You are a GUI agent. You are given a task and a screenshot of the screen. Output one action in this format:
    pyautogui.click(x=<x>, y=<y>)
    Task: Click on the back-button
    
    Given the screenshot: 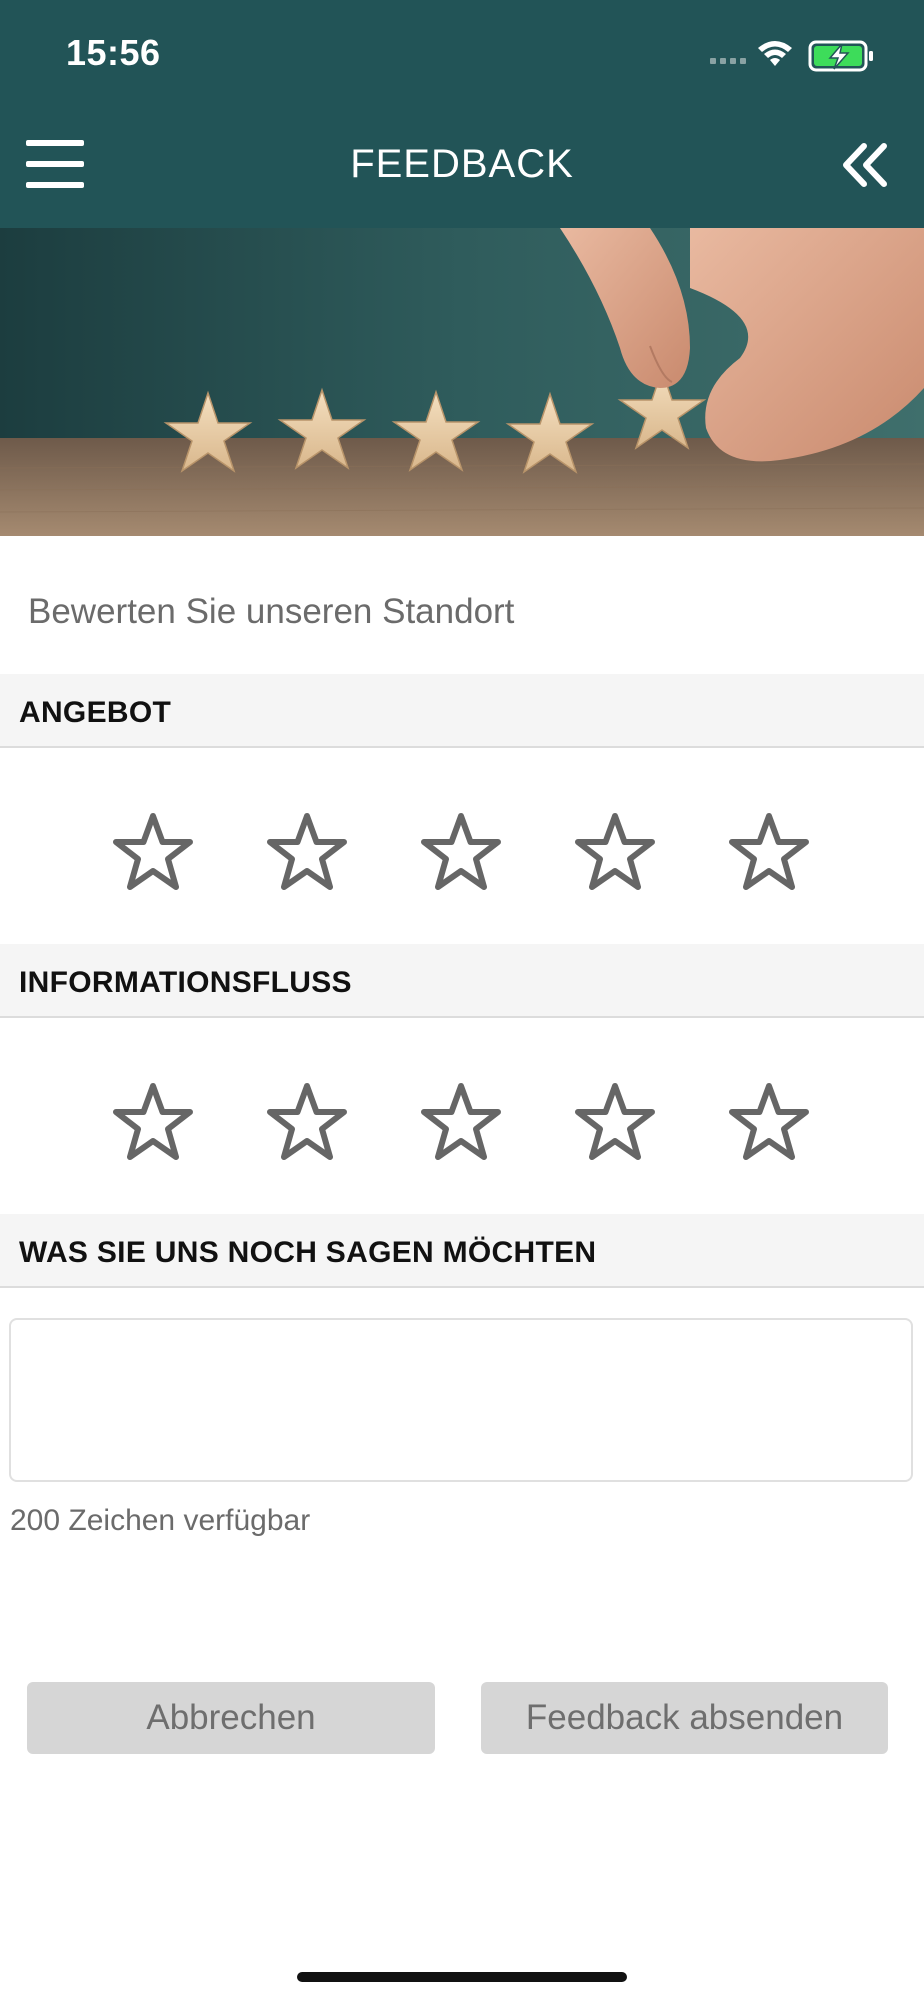 What is the action you would take?
    pyautogui.click(x=865, y=165)
    